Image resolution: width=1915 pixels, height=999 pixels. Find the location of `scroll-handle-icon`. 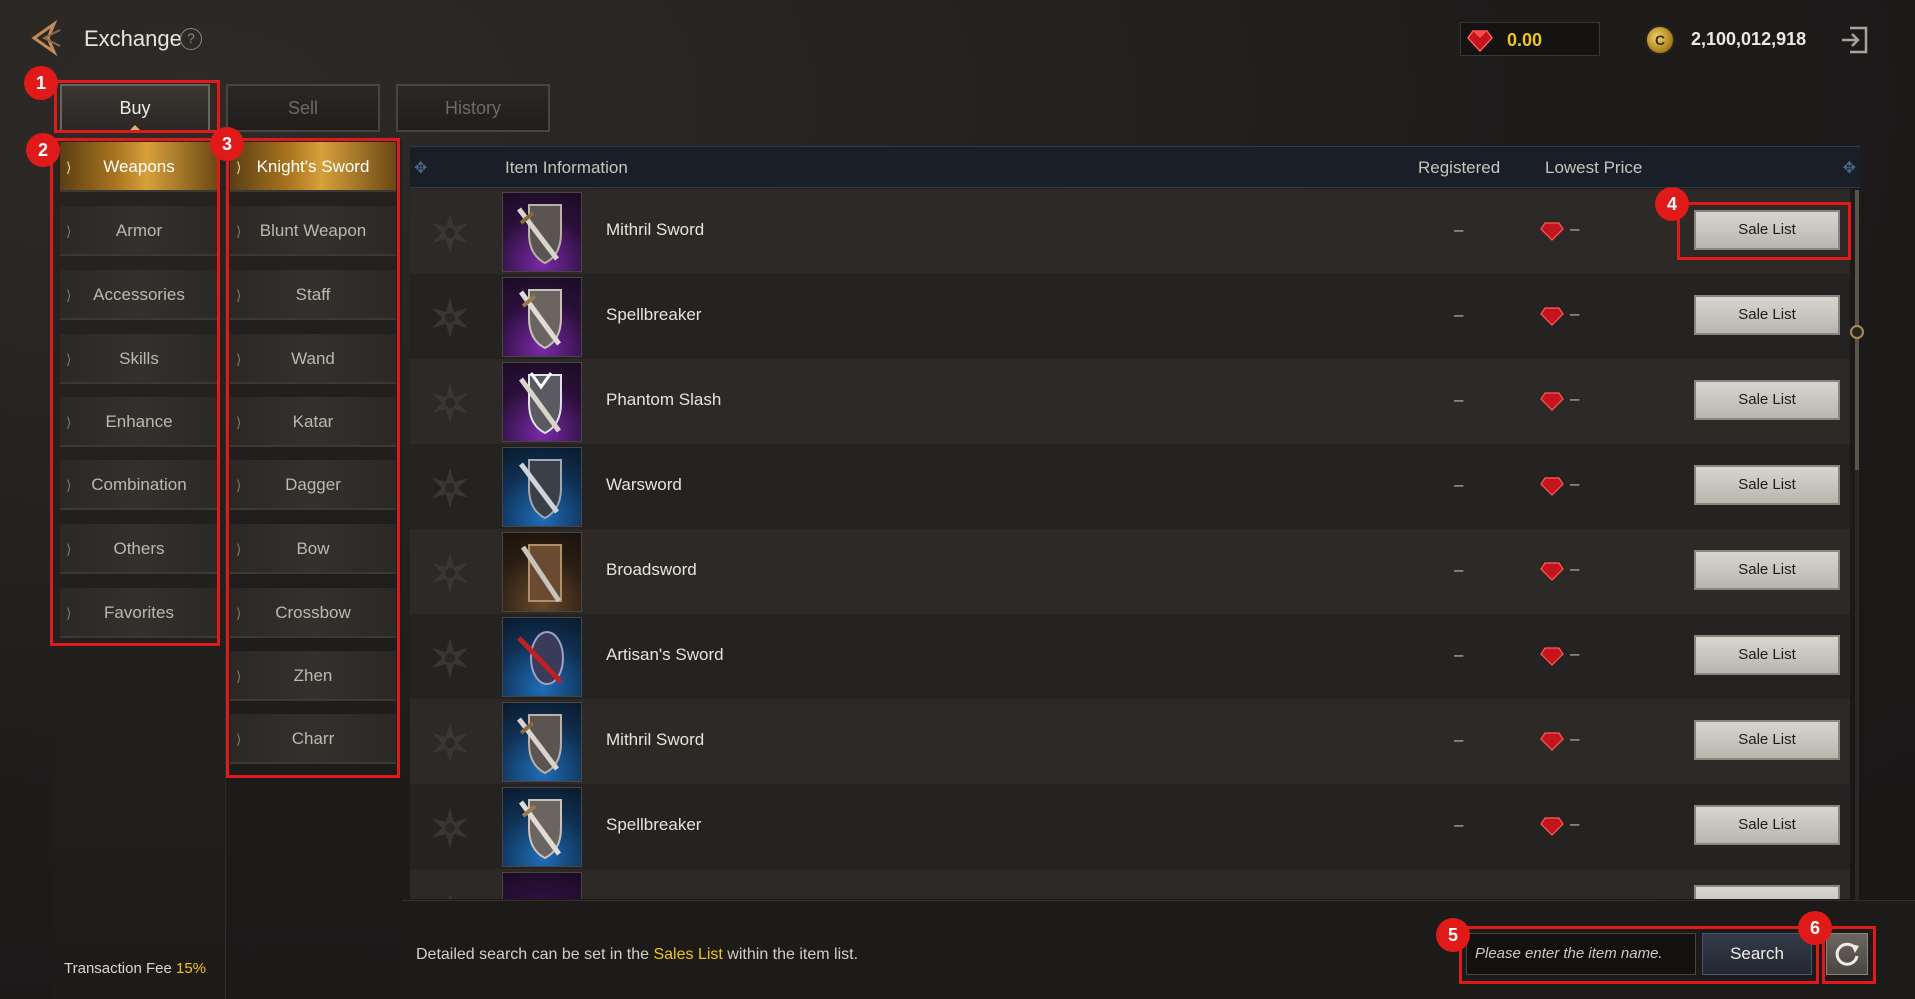

scroll-handle-icon is located at coordinates (1857, 332).